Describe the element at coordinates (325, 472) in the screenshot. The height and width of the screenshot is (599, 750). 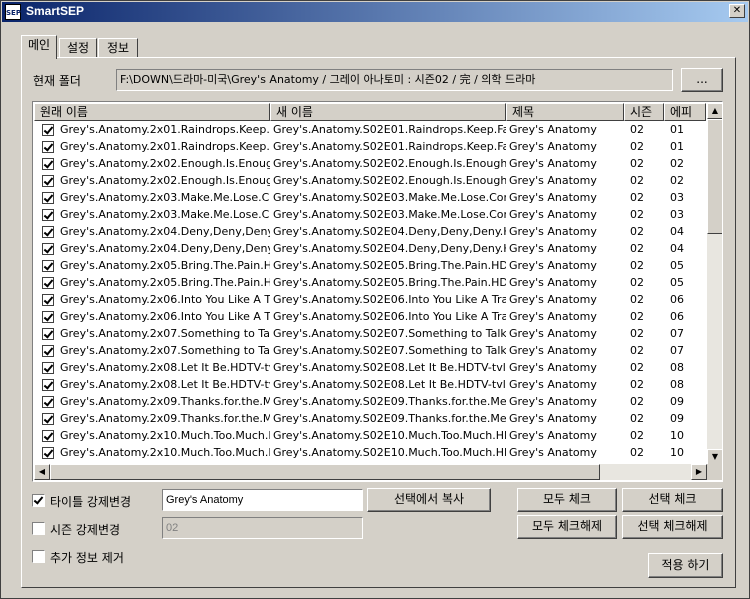
I see `horizontal-scroll-thumb` at that location.